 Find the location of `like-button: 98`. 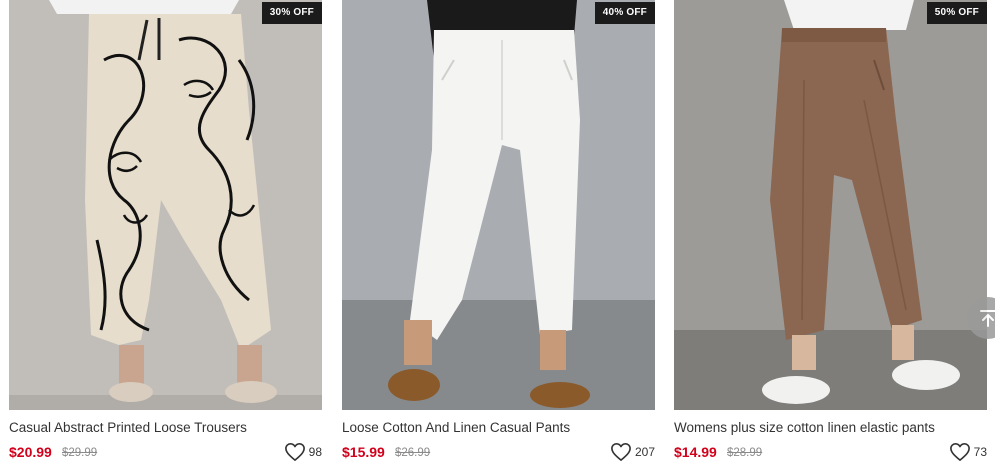

like-button: 98 is located at coordinates (303, 452).